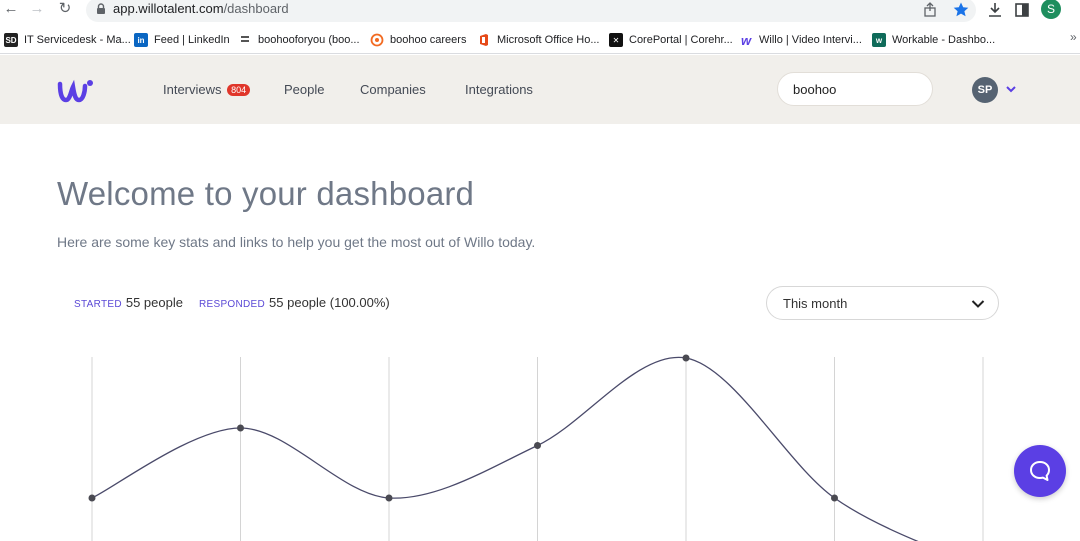 Image resolution: width=1080 pixels, height=541 pixels. Describe the element at coordinates (37, 10) in the screenshot. I see `forward-arrow-icon: →` at that location.